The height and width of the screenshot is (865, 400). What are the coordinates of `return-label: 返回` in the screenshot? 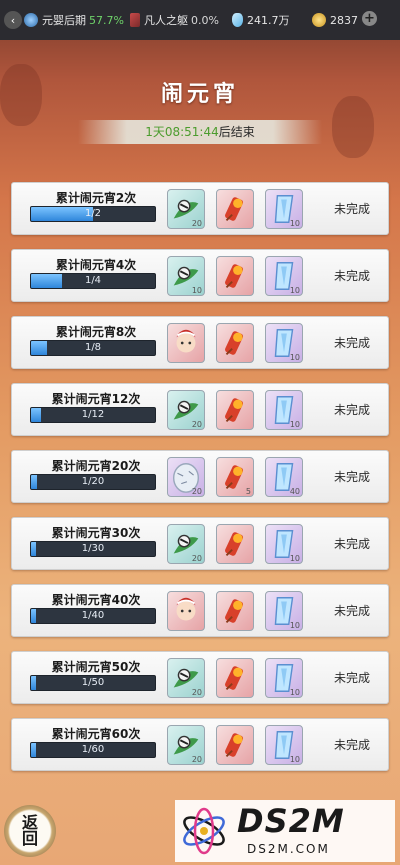 It's located at (29, 830).